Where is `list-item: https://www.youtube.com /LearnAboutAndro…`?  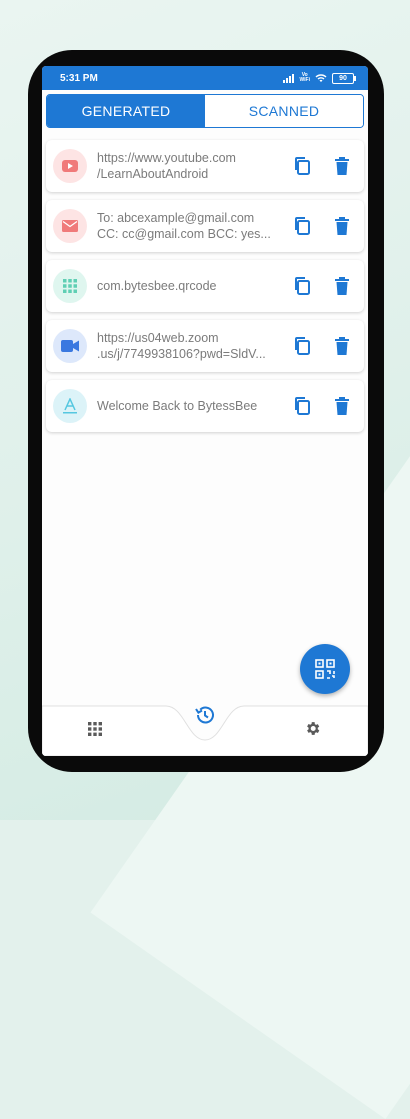
list-item: https://www.youtube.com /LearnAboutAndro… is located at coordinates (205, 166).